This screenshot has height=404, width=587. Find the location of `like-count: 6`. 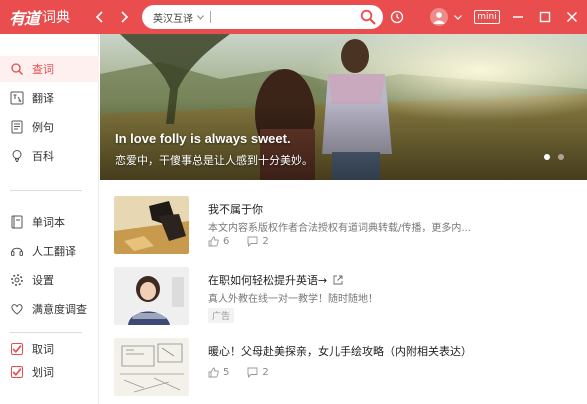

like-count: 6 is located at coordinates (226, 241).